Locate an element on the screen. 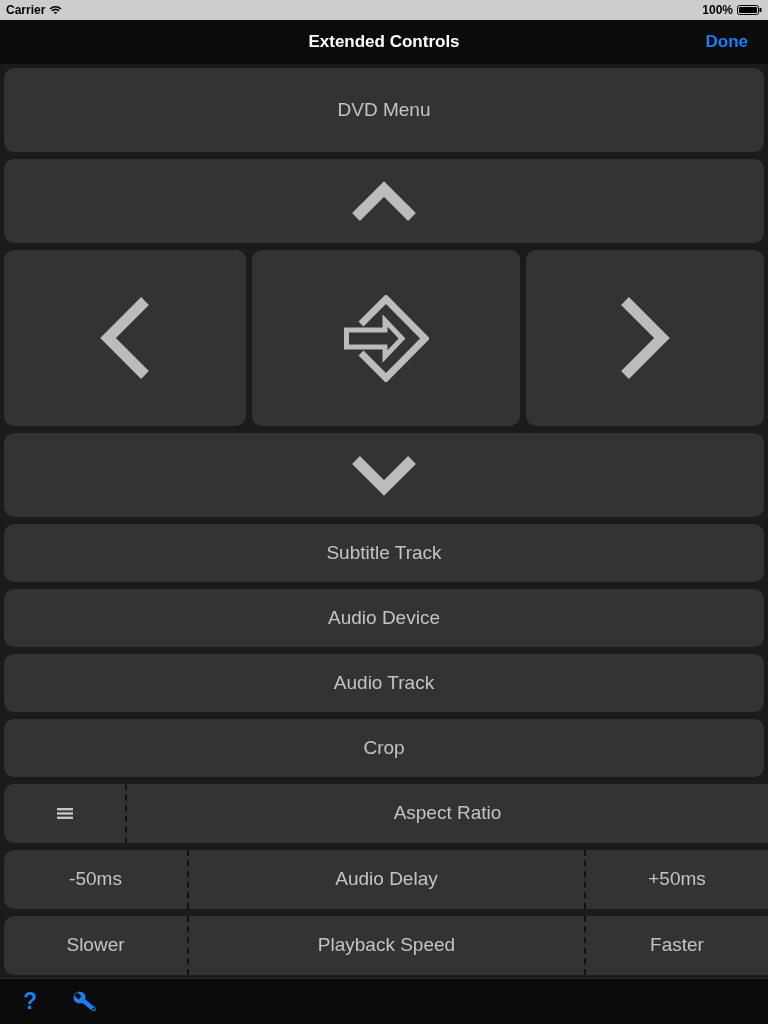  nav-title: Extended Controls is located at coordinates (384, 42).